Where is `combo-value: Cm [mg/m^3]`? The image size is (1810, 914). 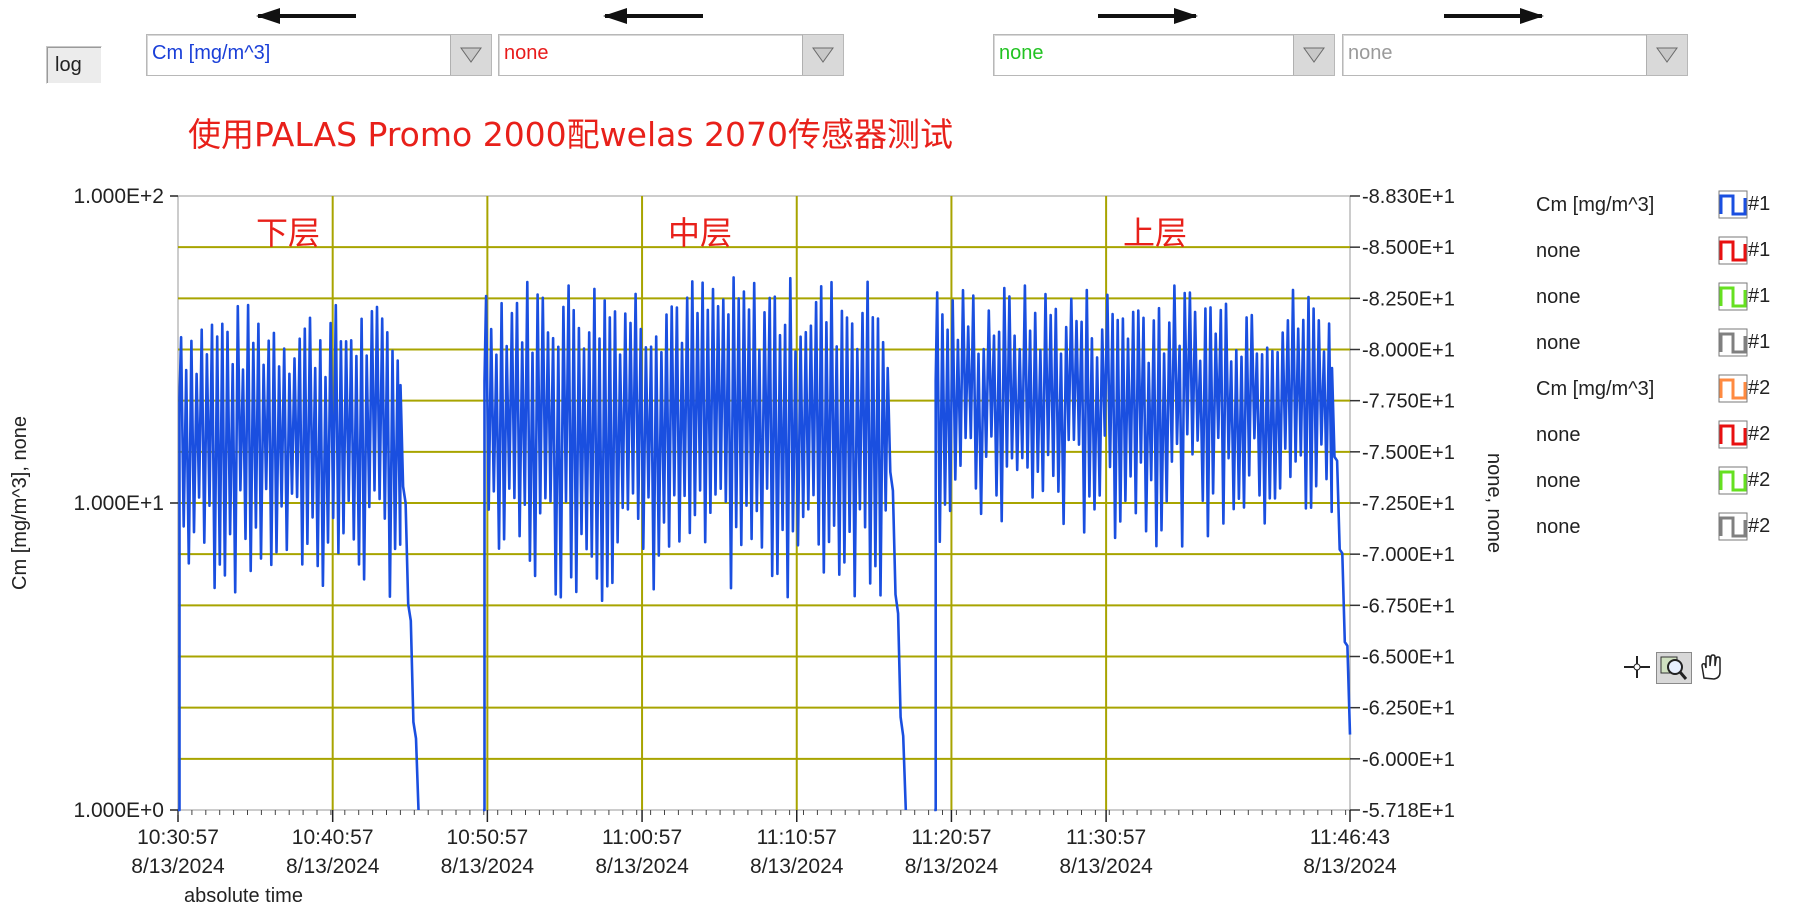 combo-value: Cm [mg/m^3] is located at coordinates (211, 53).